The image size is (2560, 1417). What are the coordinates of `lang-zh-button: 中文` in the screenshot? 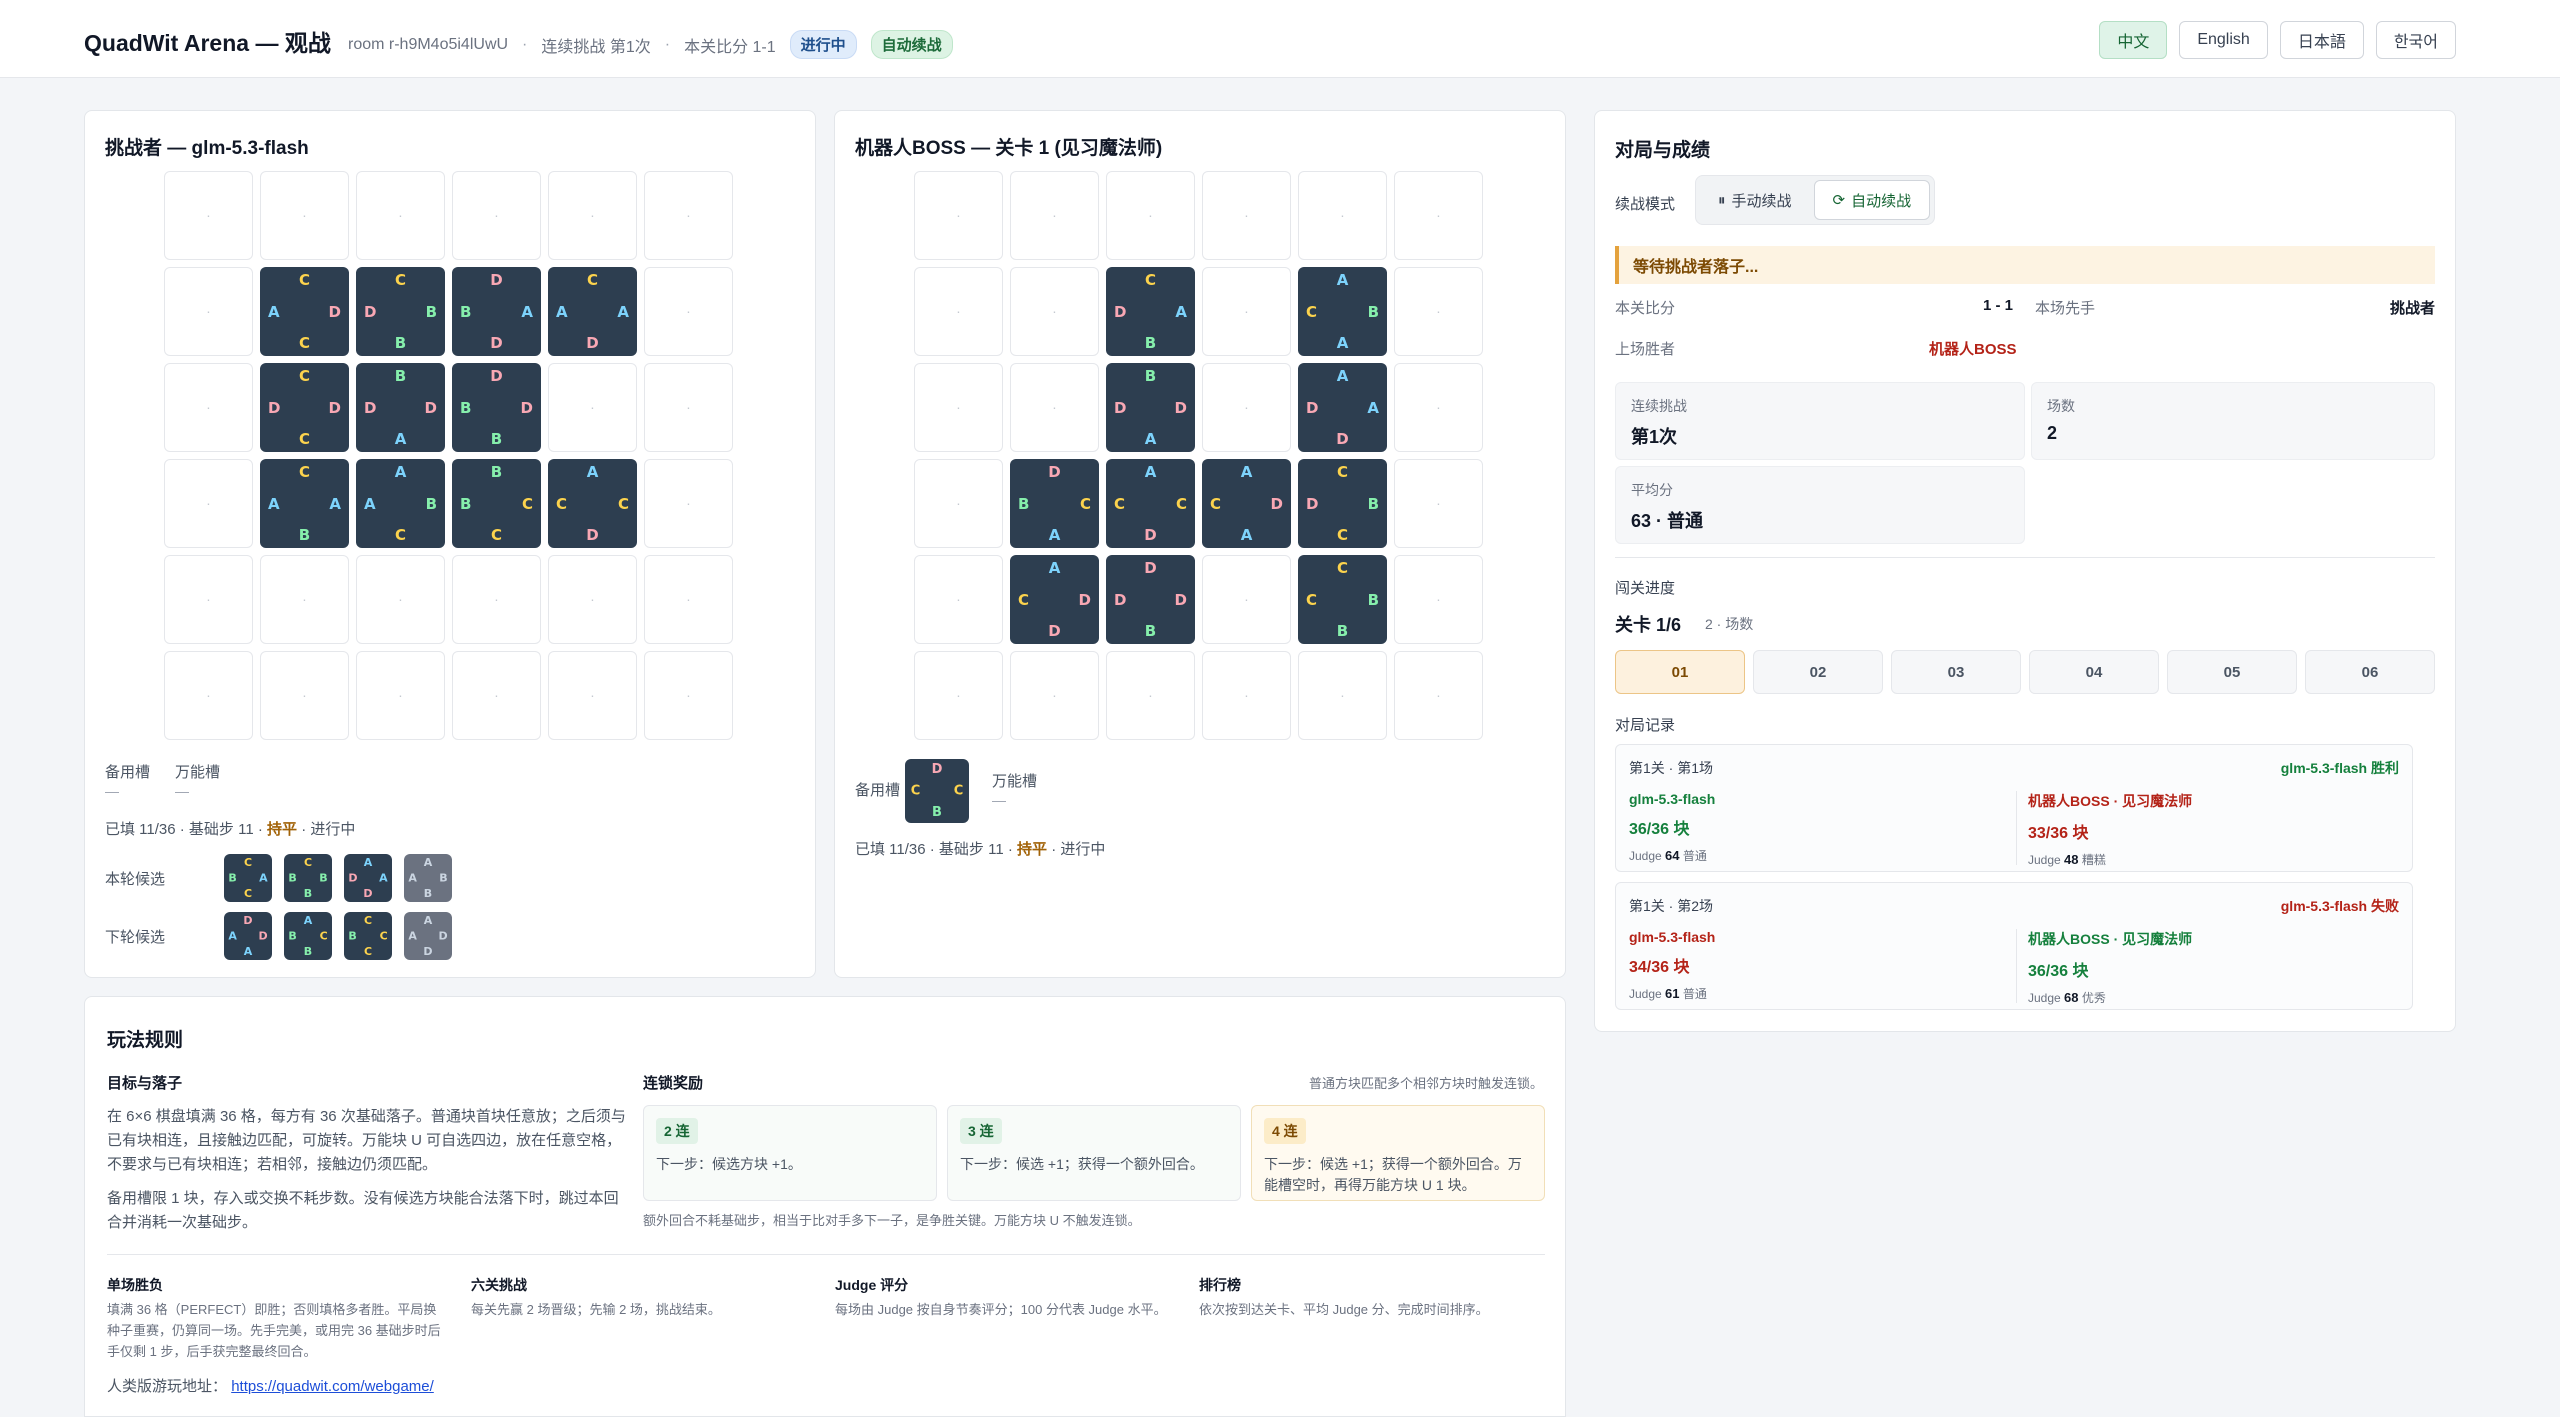 It's located at (2133, 40).